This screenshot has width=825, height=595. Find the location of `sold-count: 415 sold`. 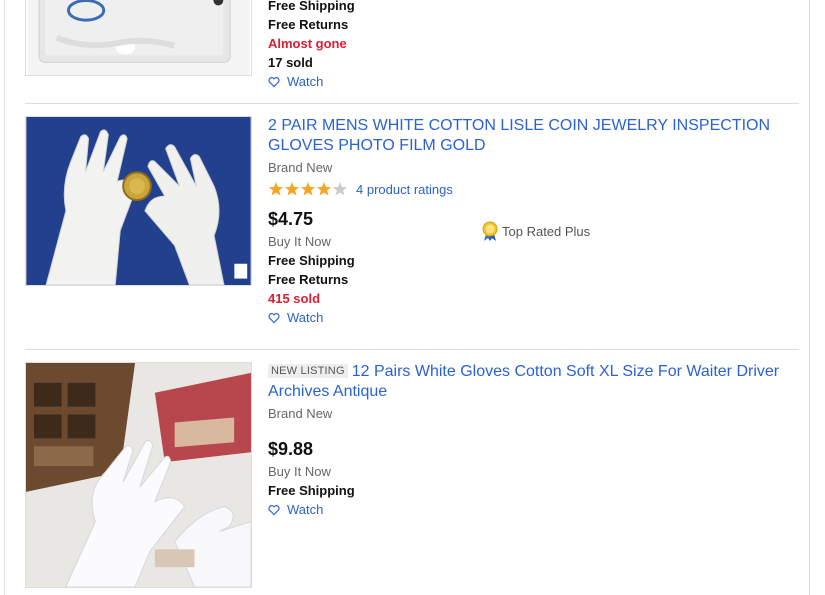

sold-count: 415 sold is located at coordinates (294, 298).